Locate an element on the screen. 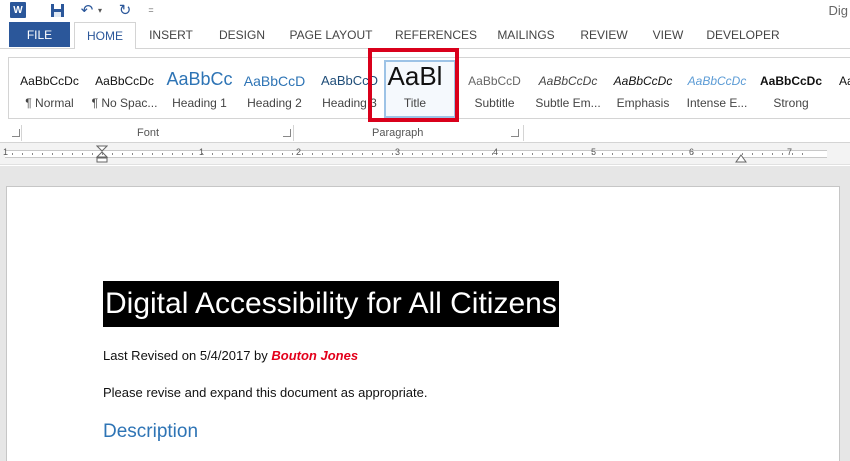  style-normal: AaBbCcDc ¶ Normal is located at coordinates (49, 88).